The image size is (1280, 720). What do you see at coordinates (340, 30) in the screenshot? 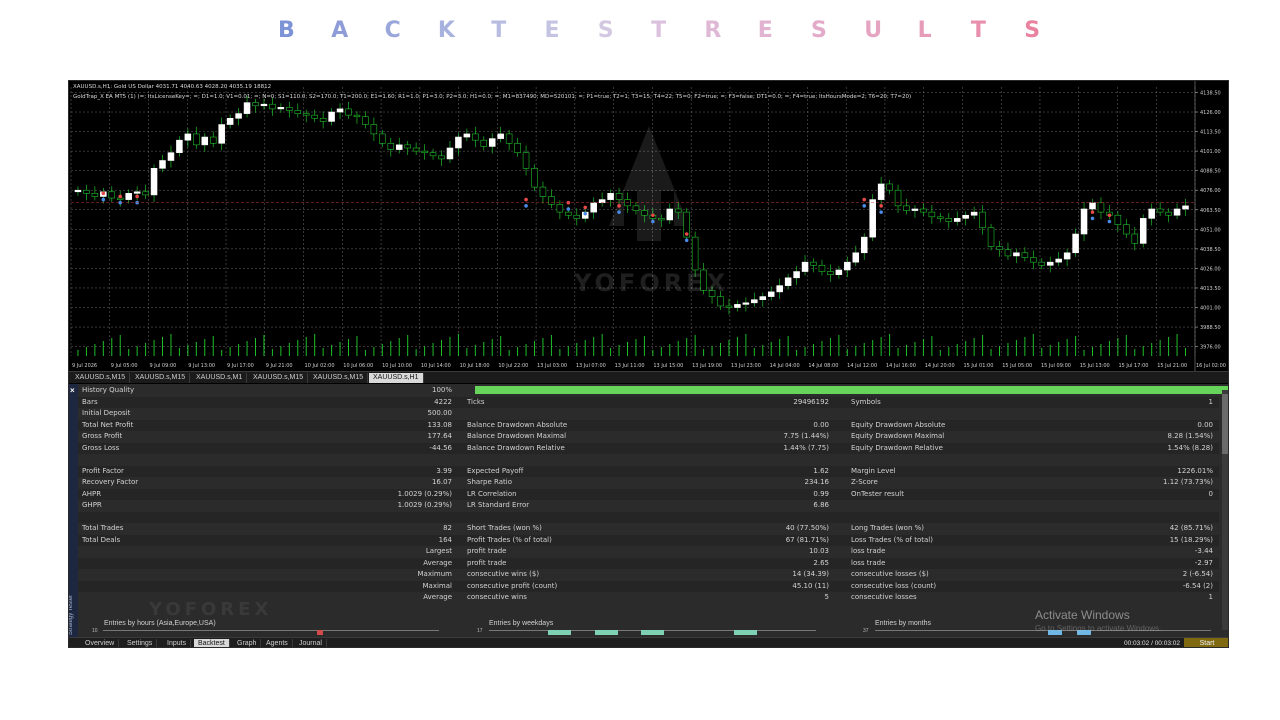
I see `banner-letter: A` at bounding box center [340, 30].